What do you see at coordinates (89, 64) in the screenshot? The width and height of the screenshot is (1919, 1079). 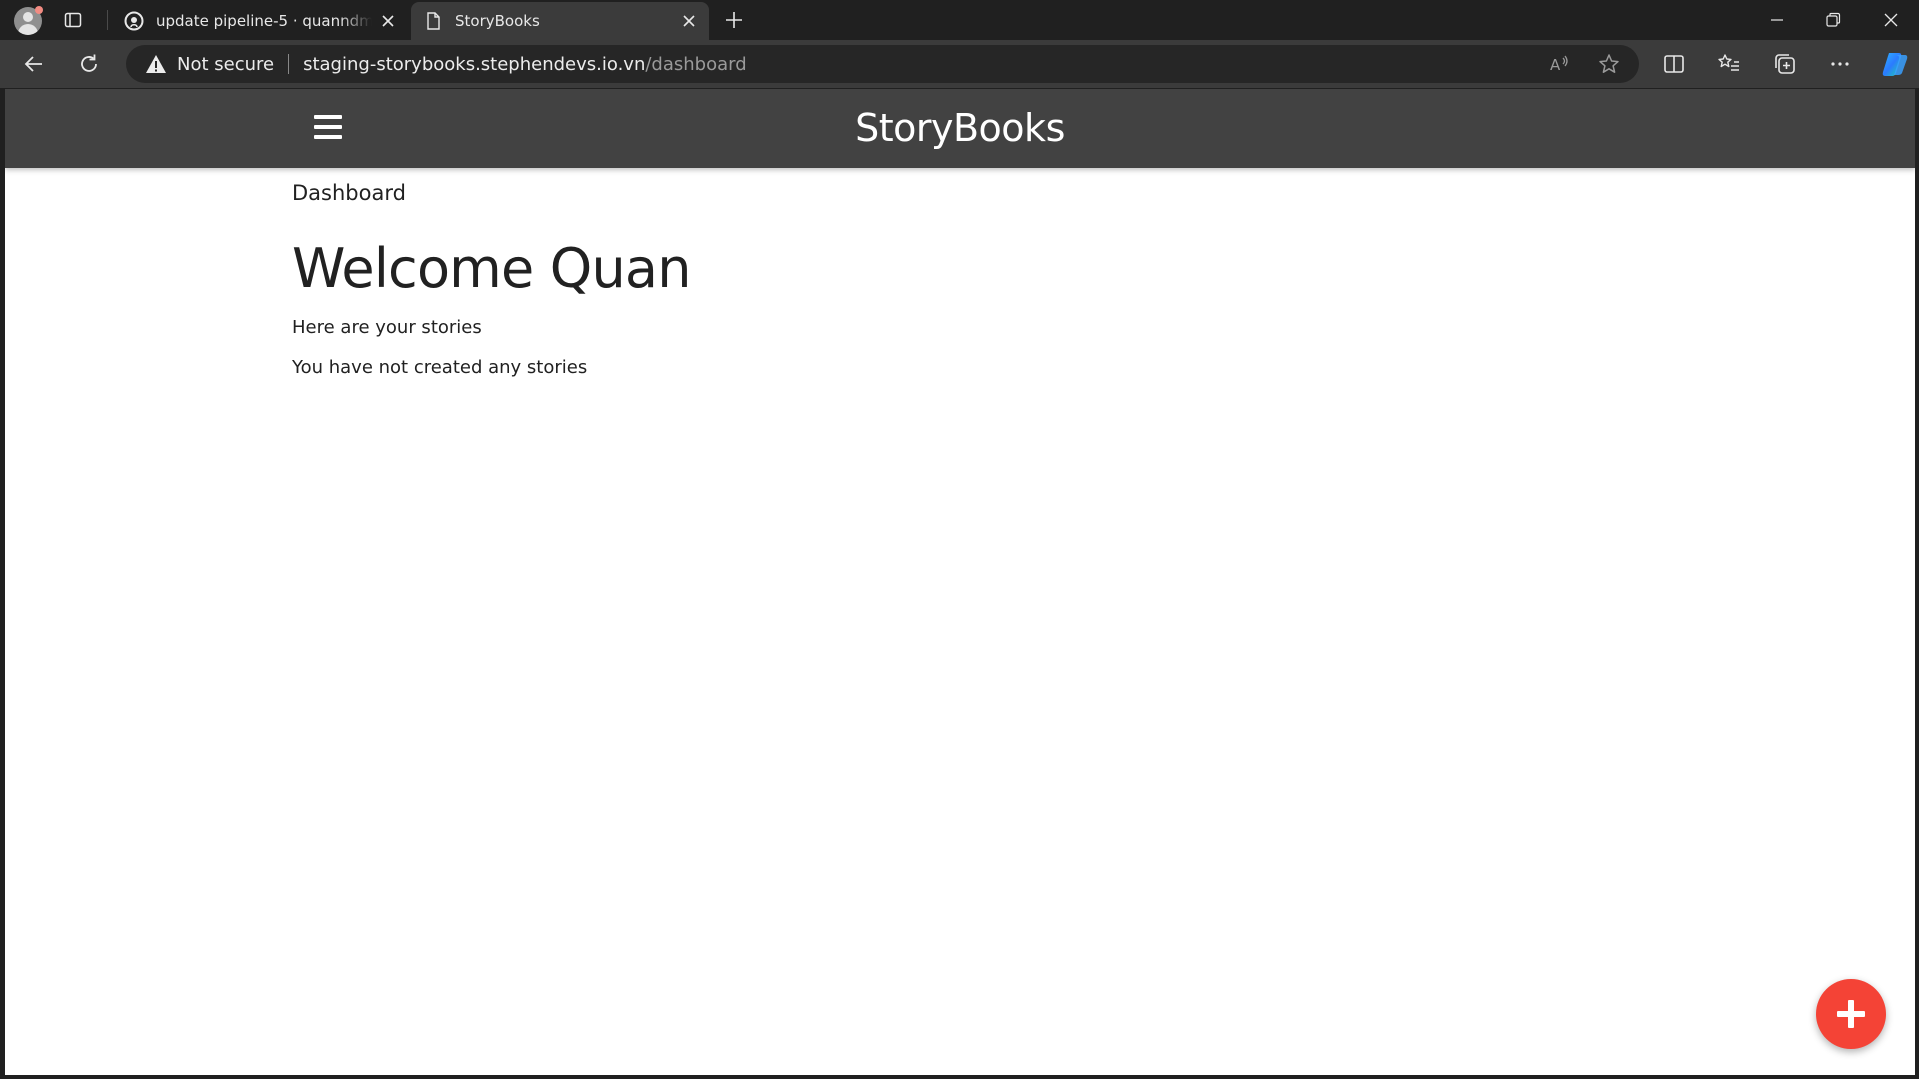 I see `refresh-icon` at bounding box center [89, 64].